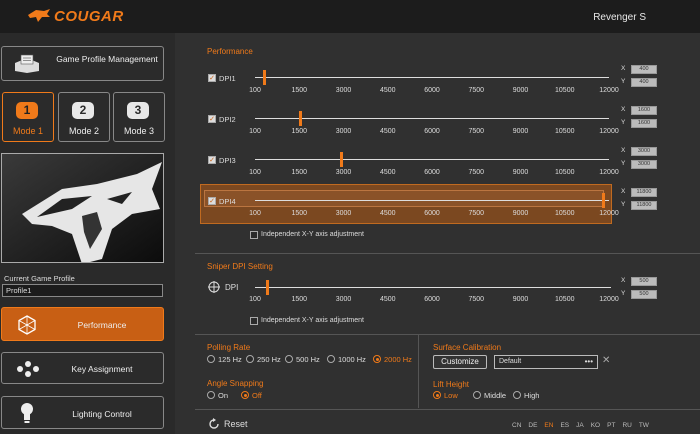  I want to click on mode-2-label: Mode 2, so click(84, 131).